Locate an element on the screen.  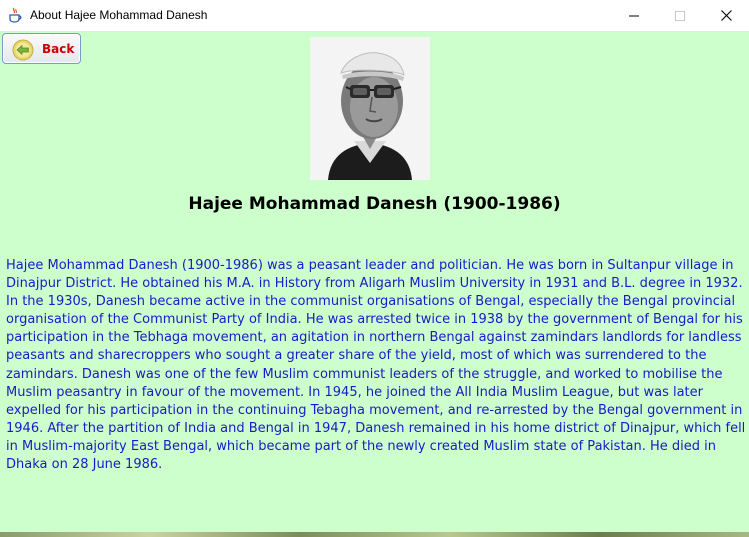
close-icon is located at coordinates (726, 15).